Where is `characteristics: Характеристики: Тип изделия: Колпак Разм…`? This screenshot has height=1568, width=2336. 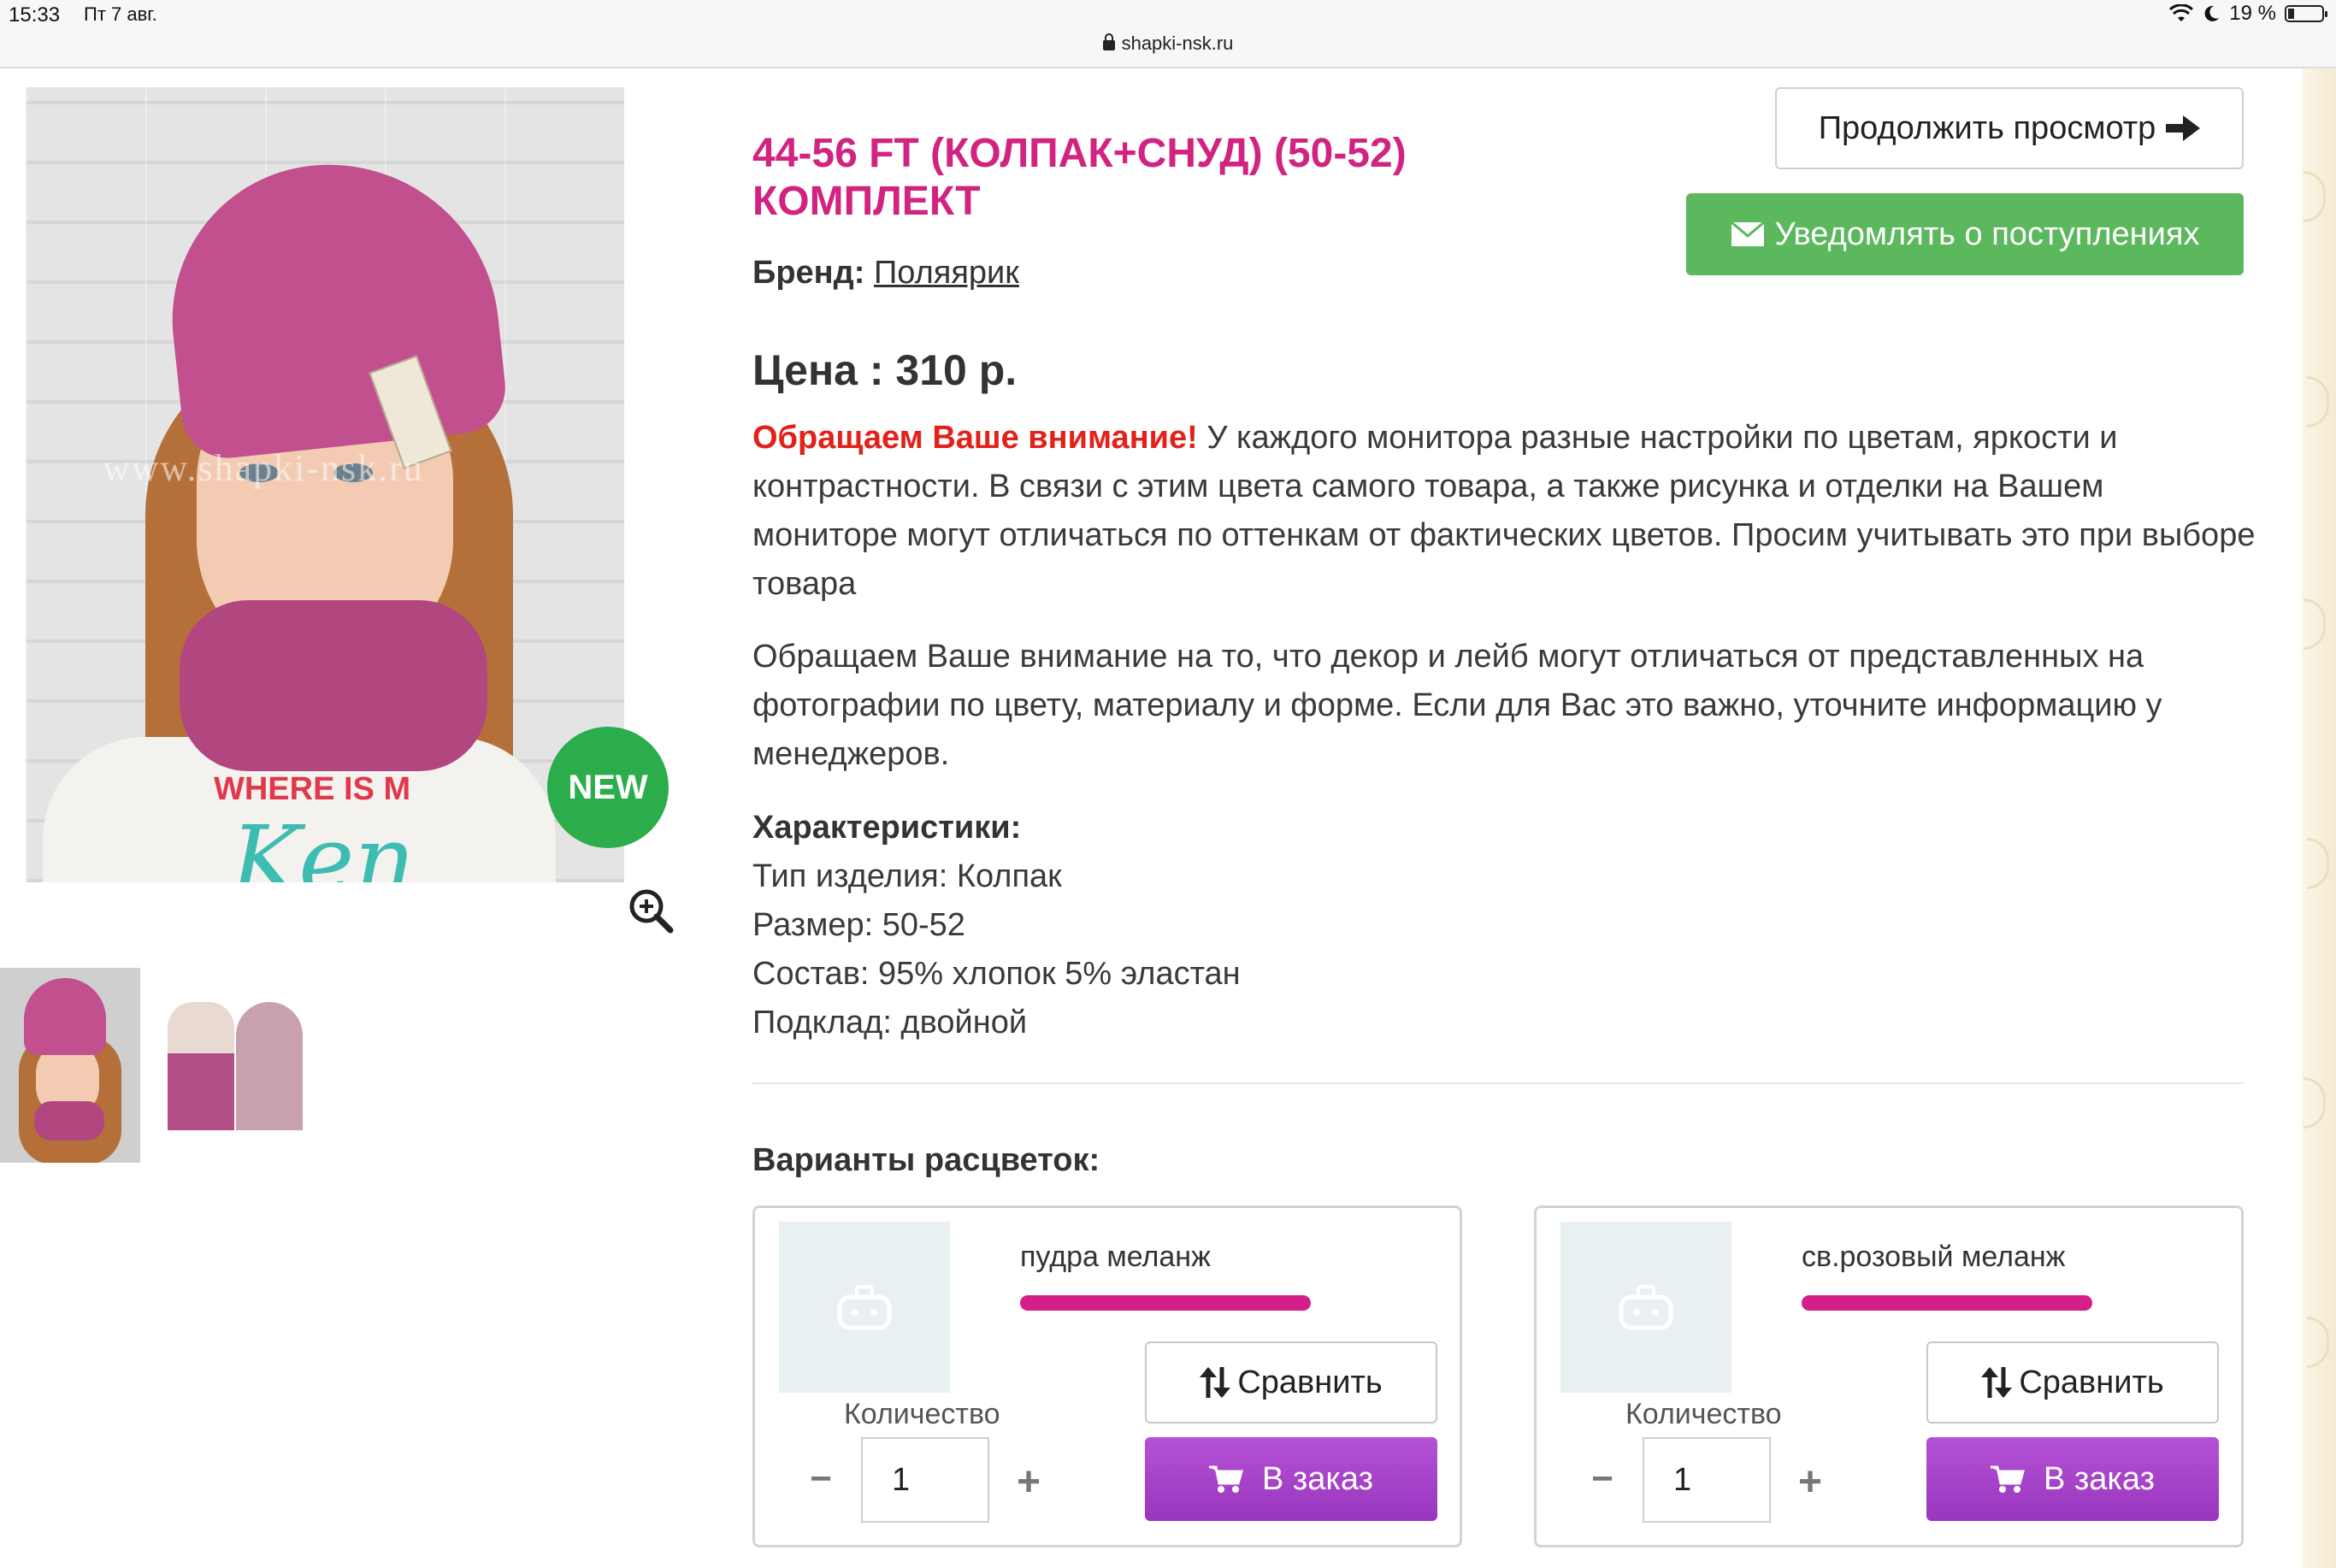
characteristics: Характеристики: Тип изделия: Колпак Разм… is located at coordinates (997, 926).